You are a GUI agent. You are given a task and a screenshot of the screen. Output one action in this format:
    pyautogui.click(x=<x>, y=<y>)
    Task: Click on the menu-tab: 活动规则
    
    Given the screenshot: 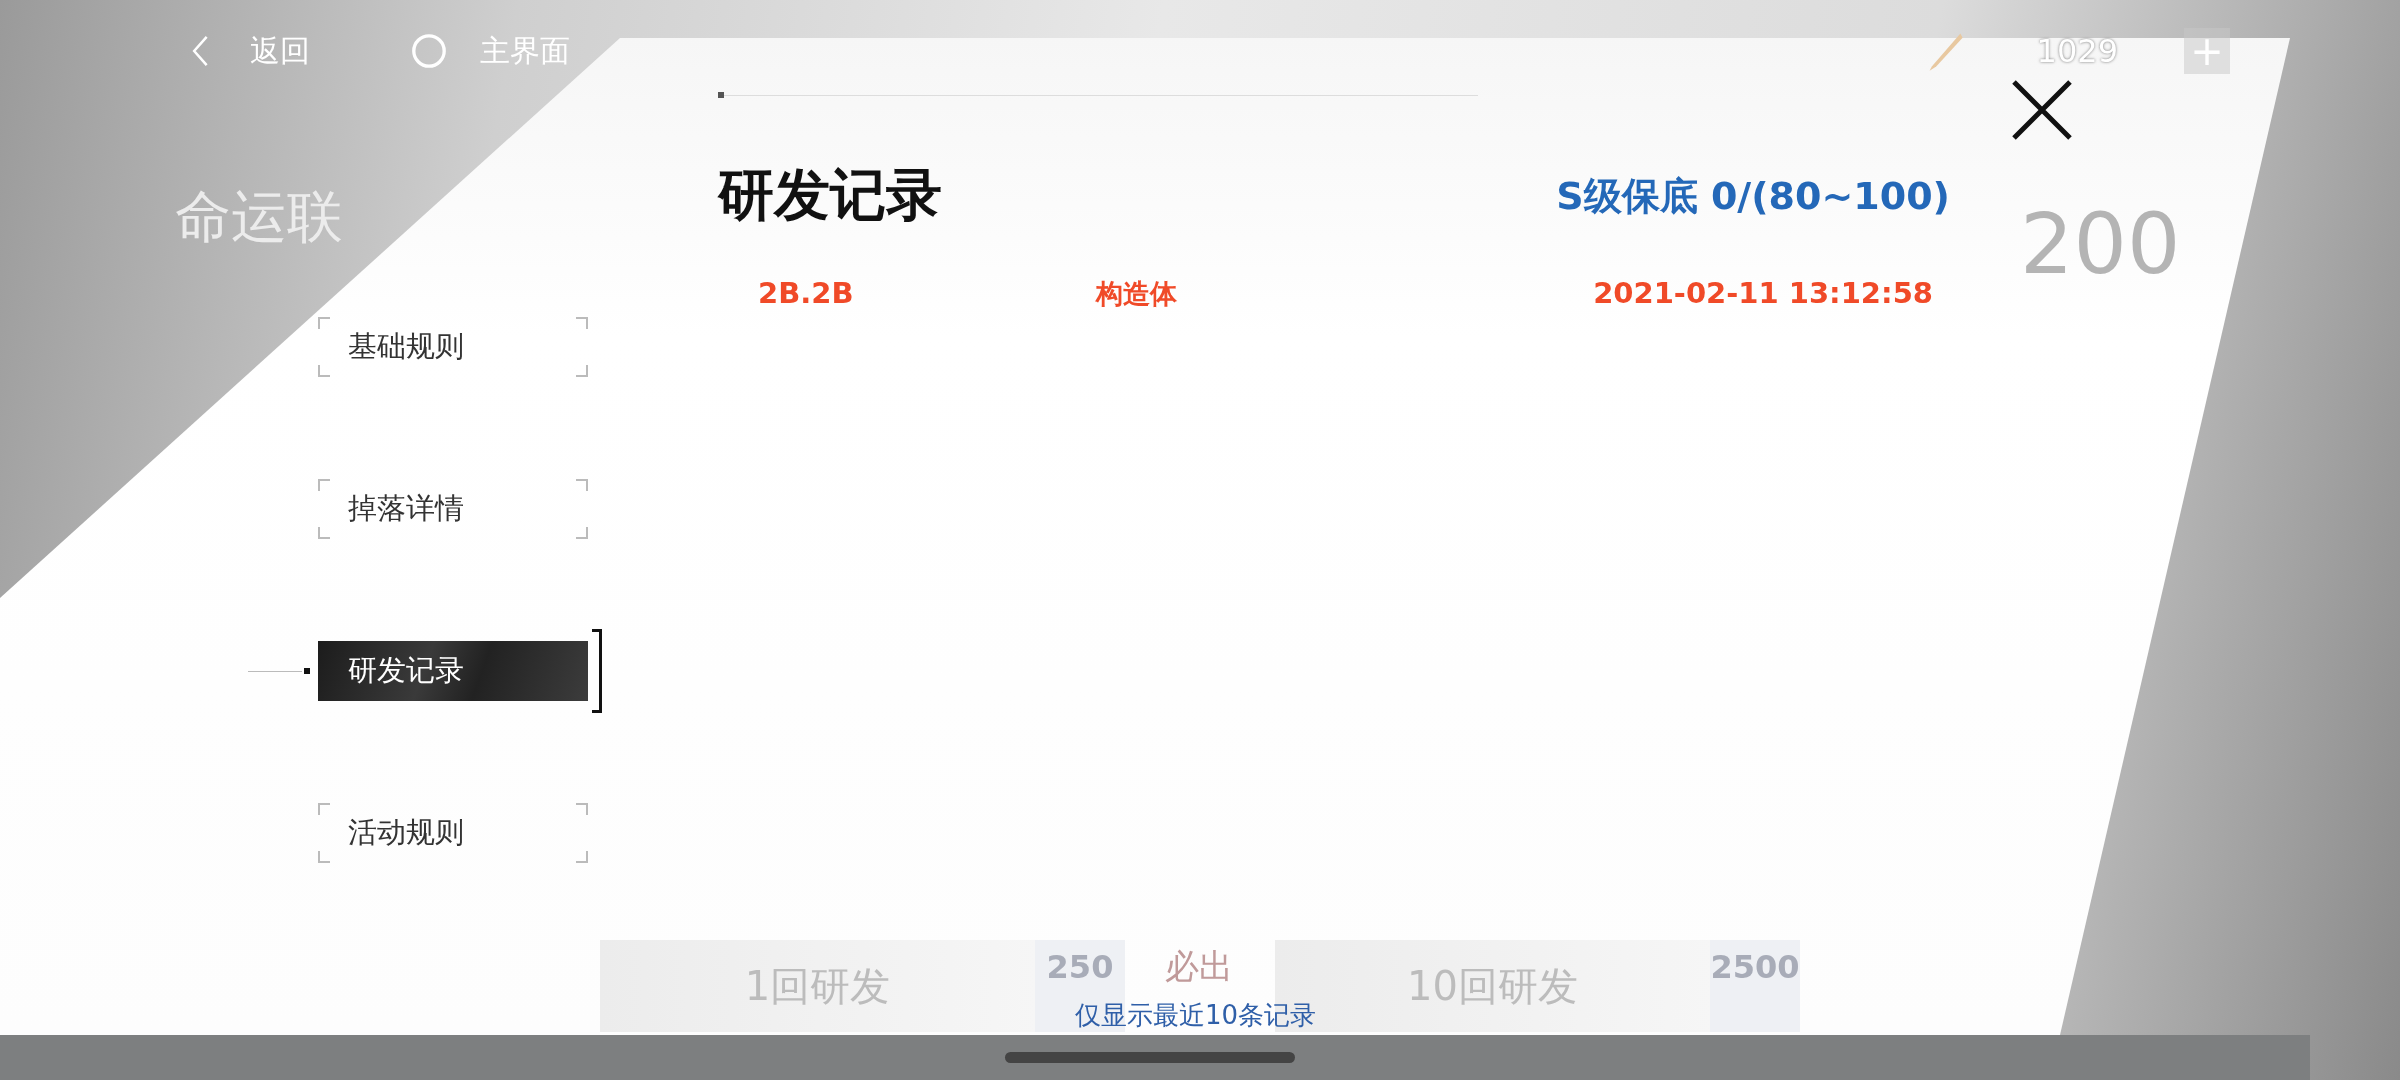 What is the action you would take?
    pyautogui.click(x=453, y=833)
    